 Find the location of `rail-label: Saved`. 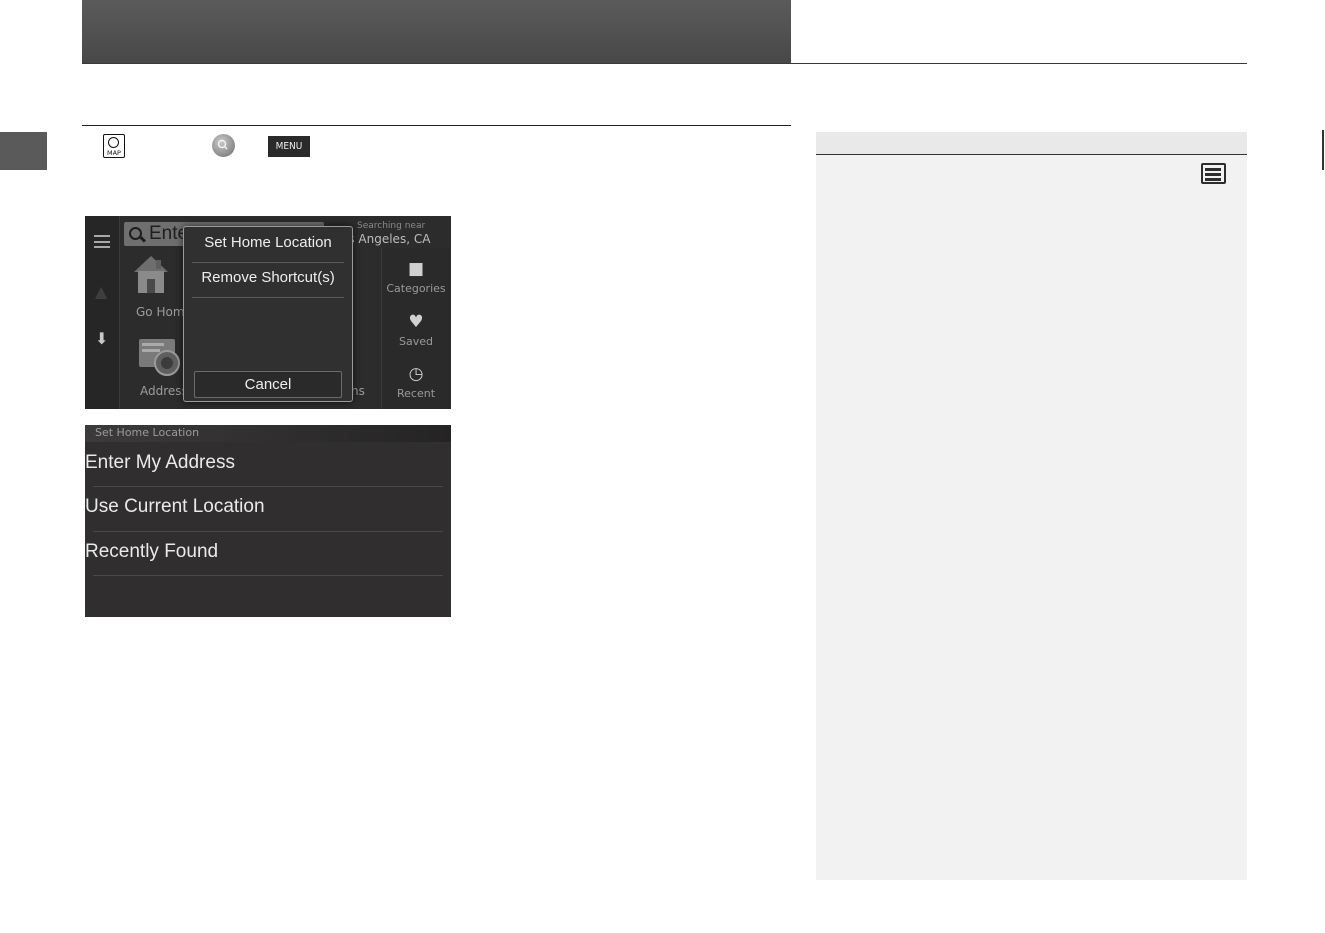

rail-label: Saved is located at coordinates (416, 341).